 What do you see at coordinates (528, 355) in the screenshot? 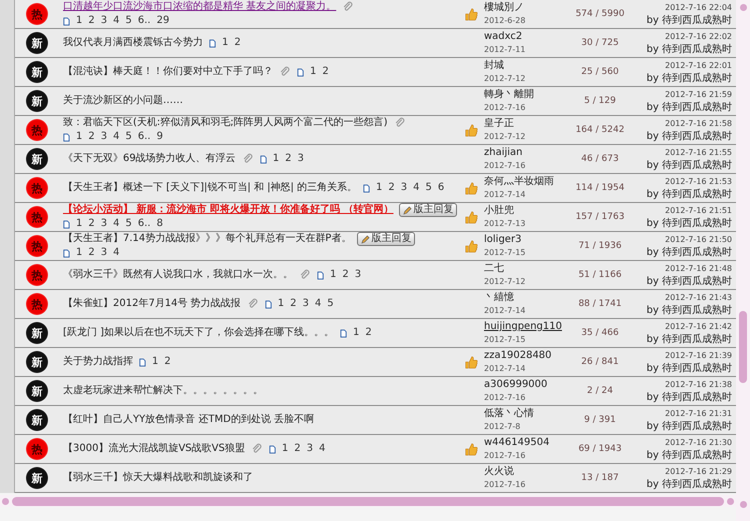
I see `author-name: zza19028480` at bounding box center [528, 355].